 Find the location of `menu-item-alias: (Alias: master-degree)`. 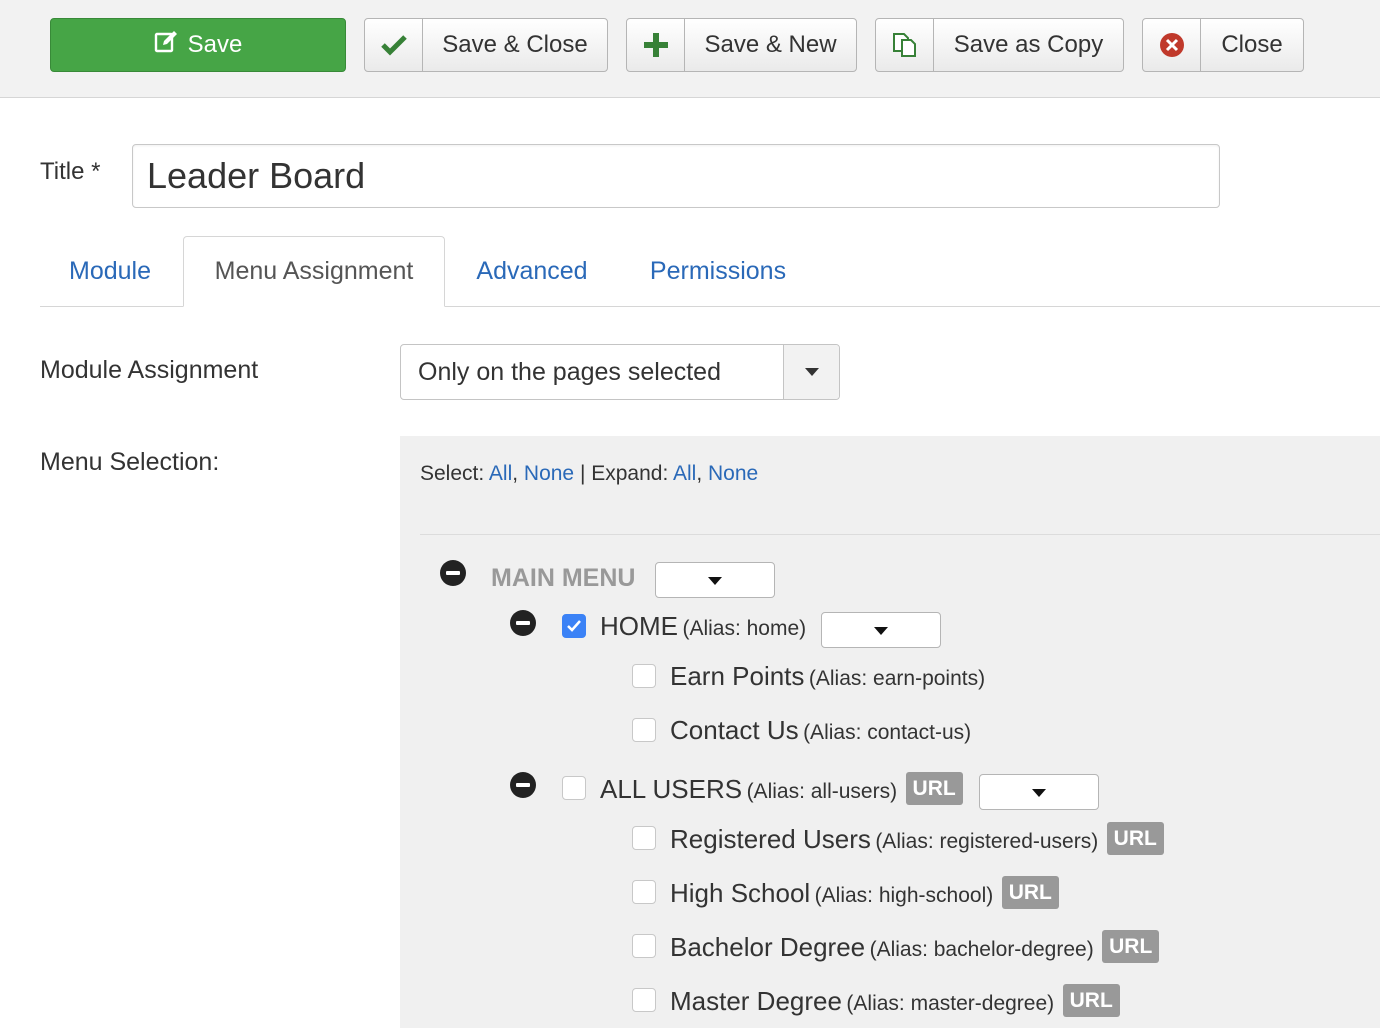

menu-item-alias: (Alias: master-degree) is located at coordinates (950, 1003).